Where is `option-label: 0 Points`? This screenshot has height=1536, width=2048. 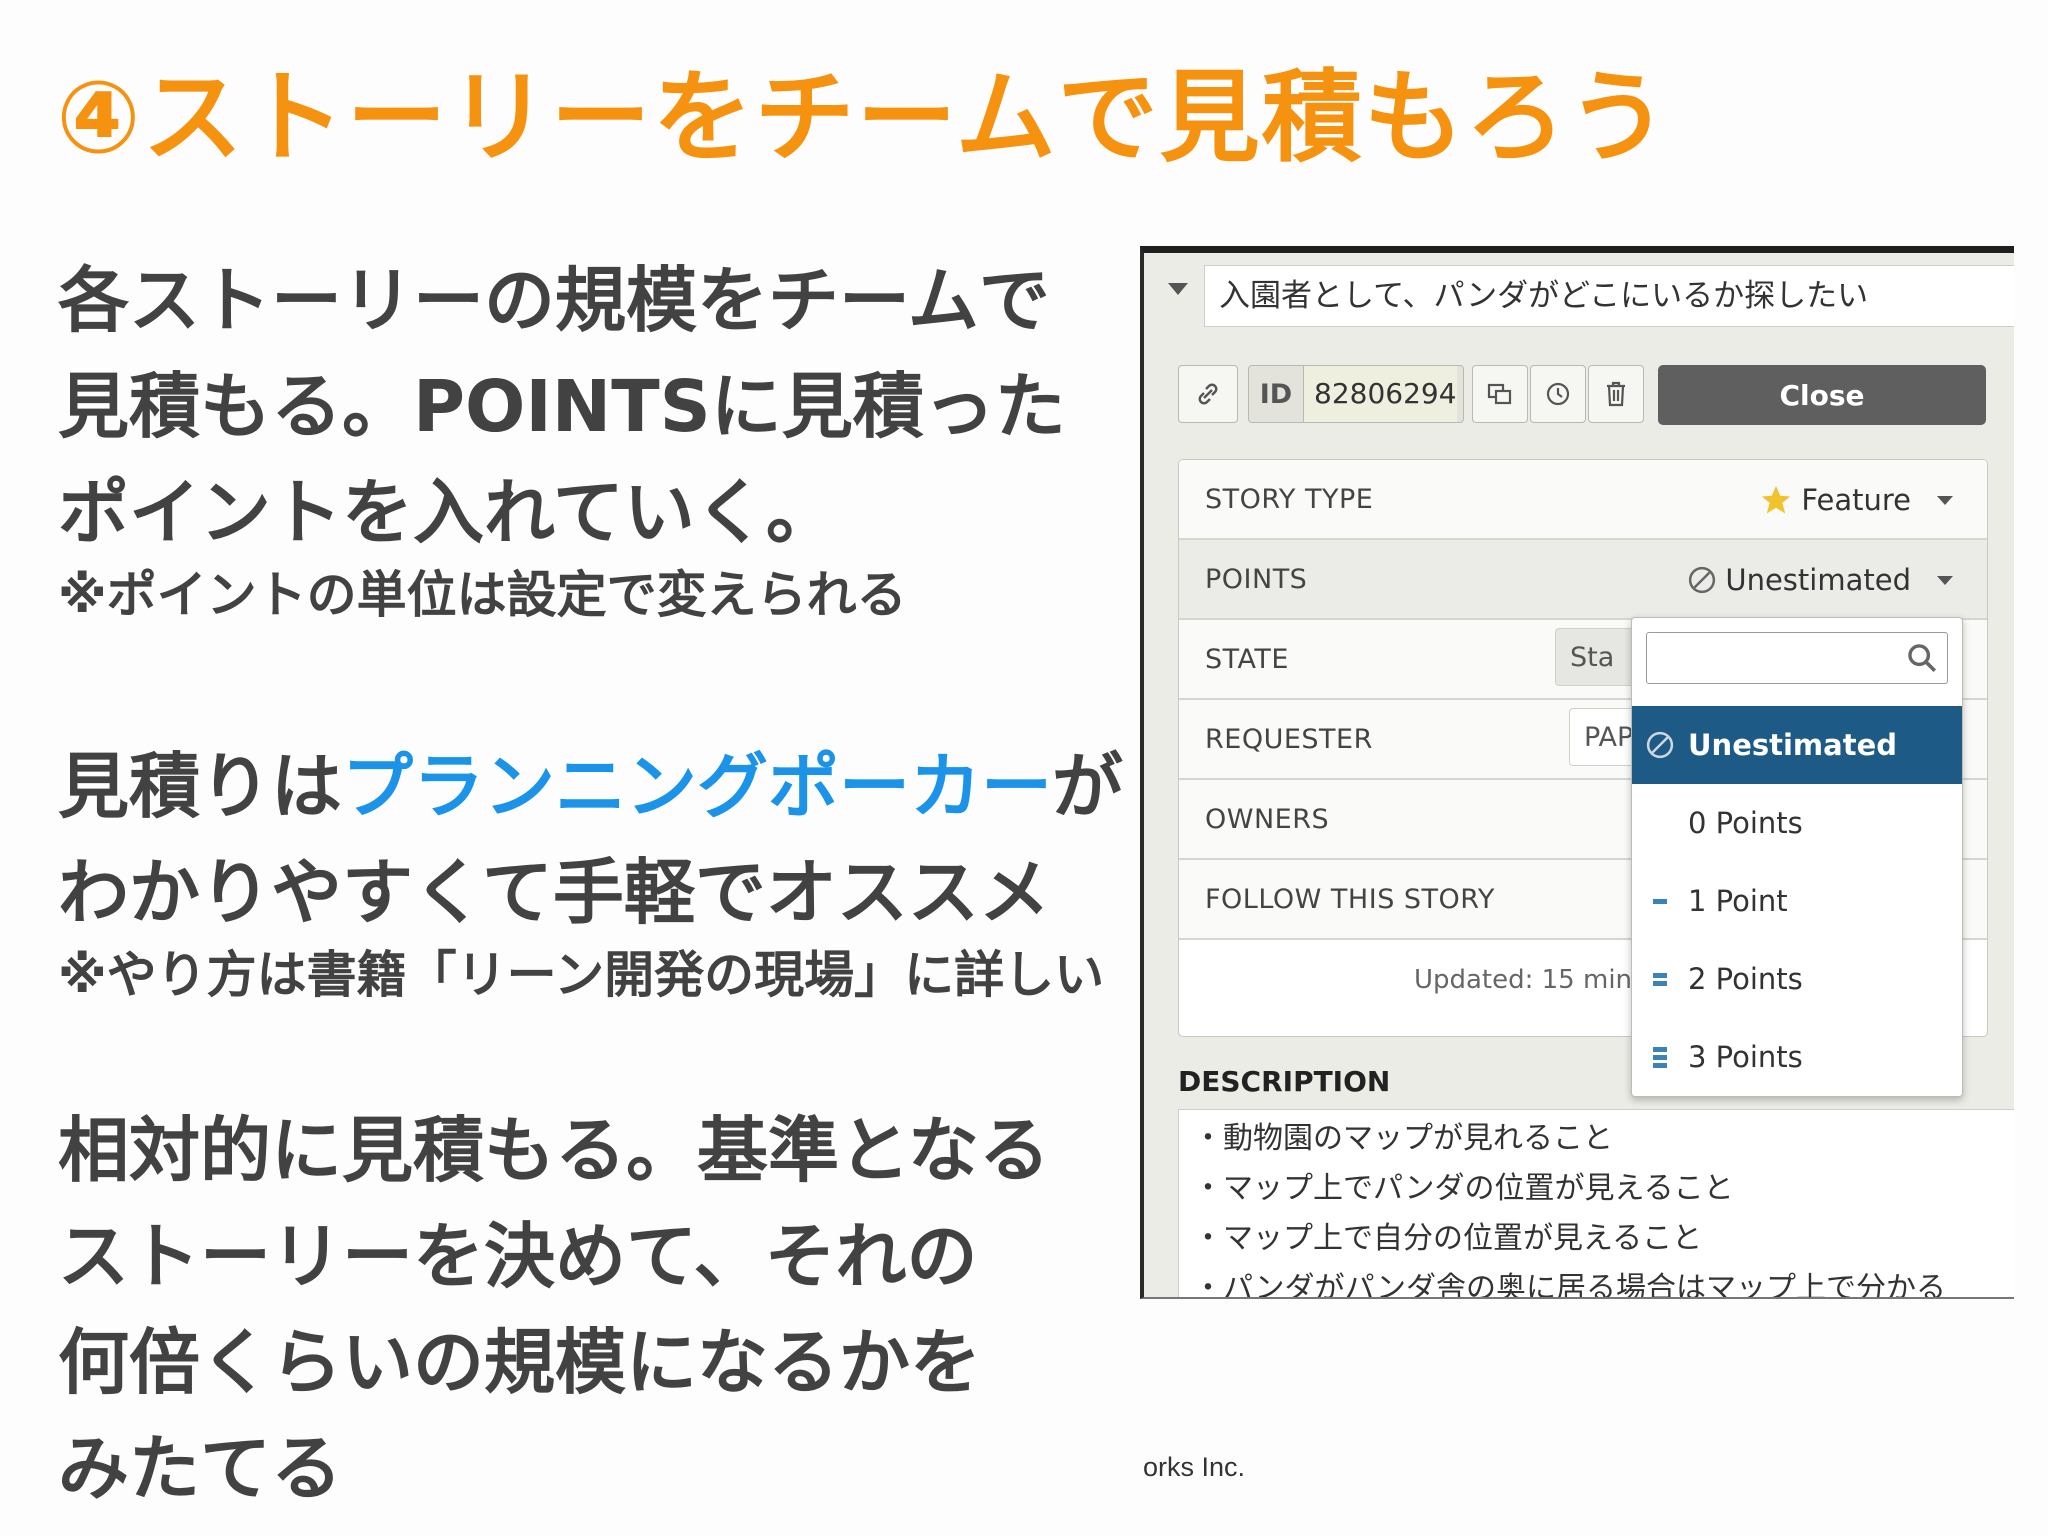 option-label: 0 Points is located at coordinates (1745, 823).